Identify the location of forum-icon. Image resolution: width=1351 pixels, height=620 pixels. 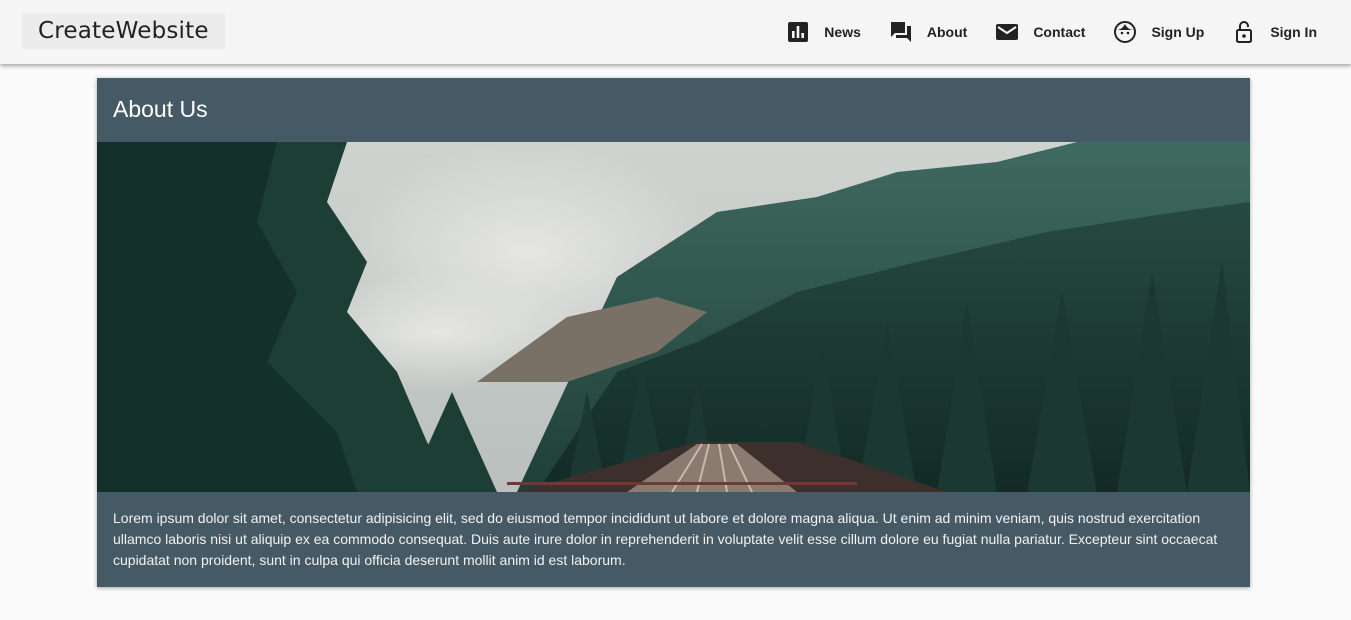
(901, 32).